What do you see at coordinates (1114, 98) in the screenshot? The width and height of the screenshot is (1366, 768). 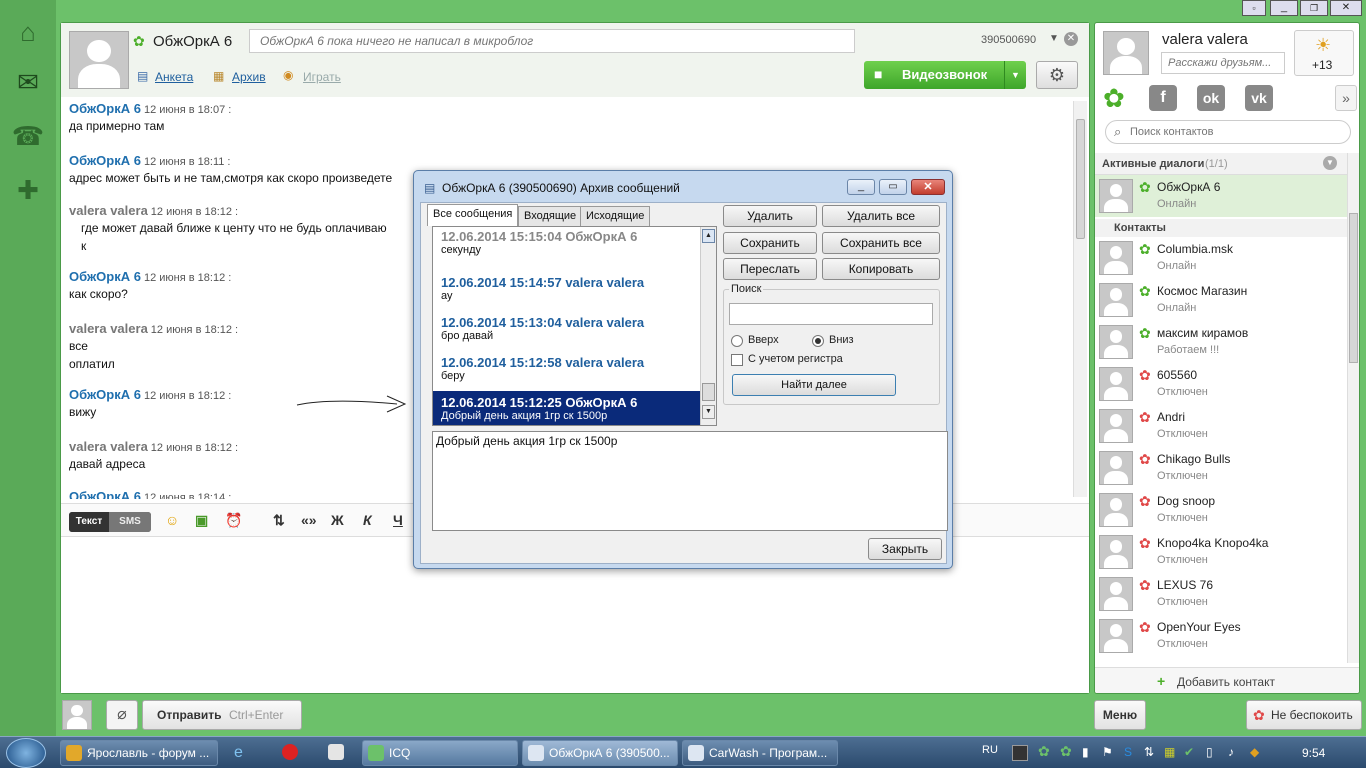 I see `icq-logo-icon: ✿` at bounding box center [1114, 98].